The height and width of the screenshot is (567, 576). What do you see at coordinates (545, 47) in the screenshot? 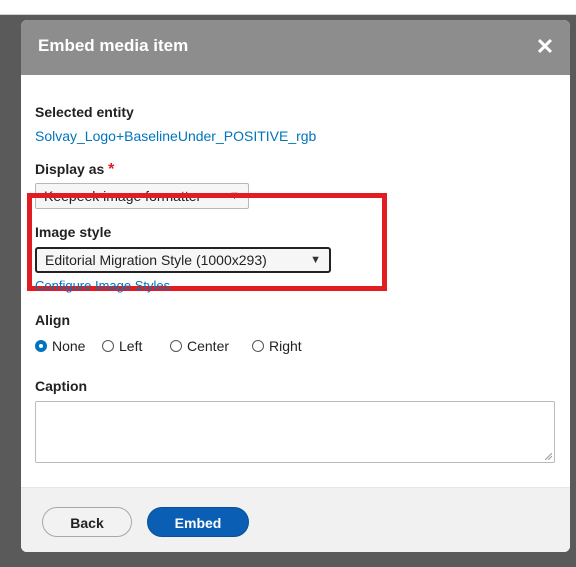
I see `close-icon: ✕` at bounding box center [545, 47].